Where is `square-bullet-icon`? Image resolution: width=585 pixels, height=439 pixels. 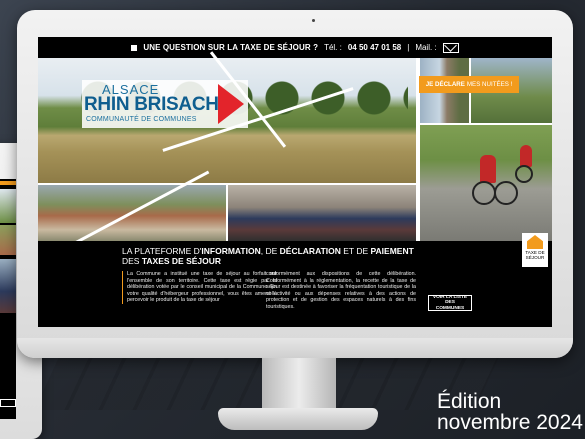
square-bullet-icon is located at coordinates (134, 47).